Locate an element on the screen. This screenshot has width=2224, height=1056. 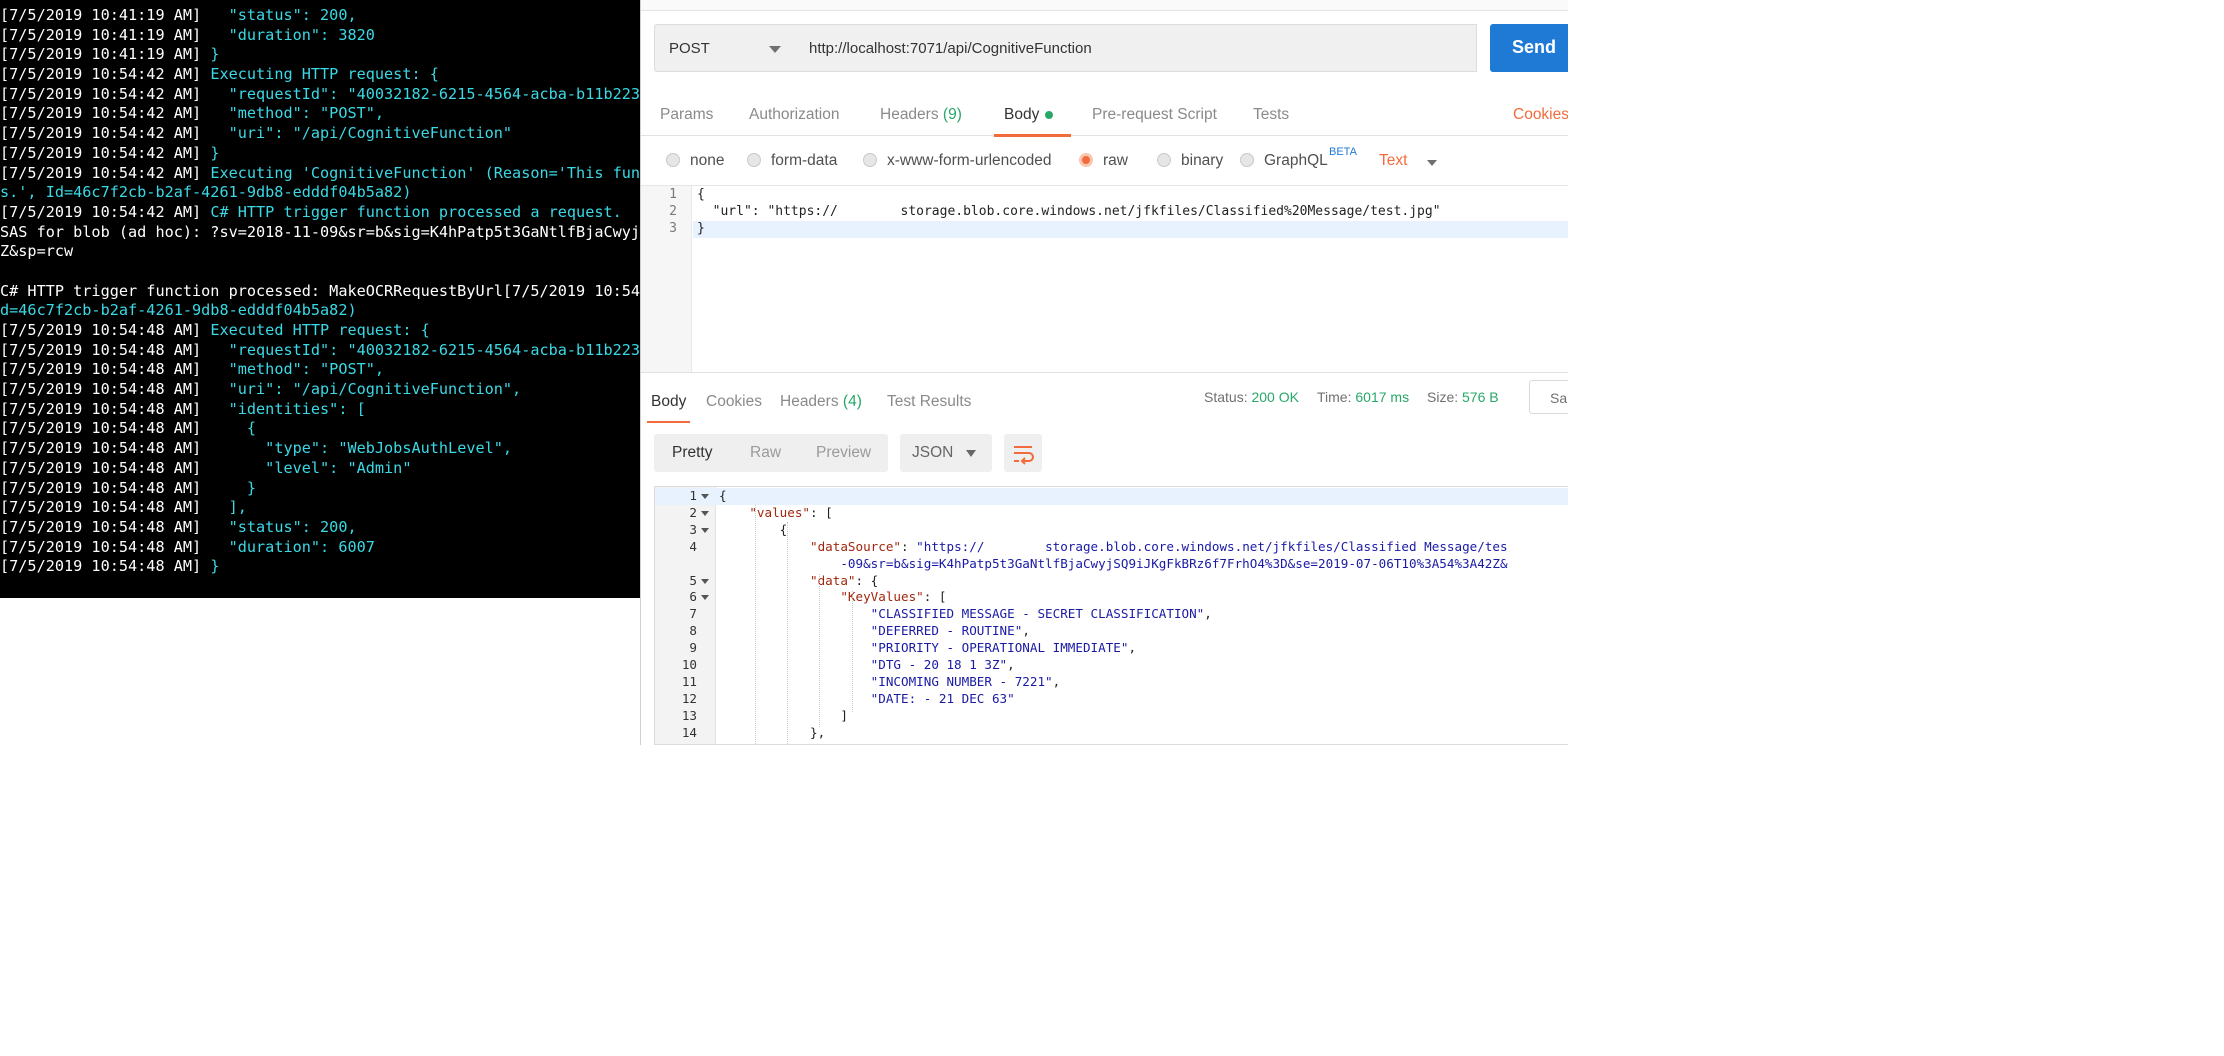
radio-binary: binary is located at coordinates (1190, 161).